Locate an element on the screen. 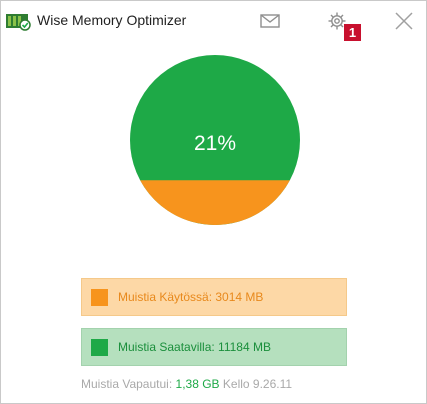 The height and width of the screenshot is (404, 427). used-memory-label: Muistia Käytössä: 3014 MB is located at coordinates (191, 297).